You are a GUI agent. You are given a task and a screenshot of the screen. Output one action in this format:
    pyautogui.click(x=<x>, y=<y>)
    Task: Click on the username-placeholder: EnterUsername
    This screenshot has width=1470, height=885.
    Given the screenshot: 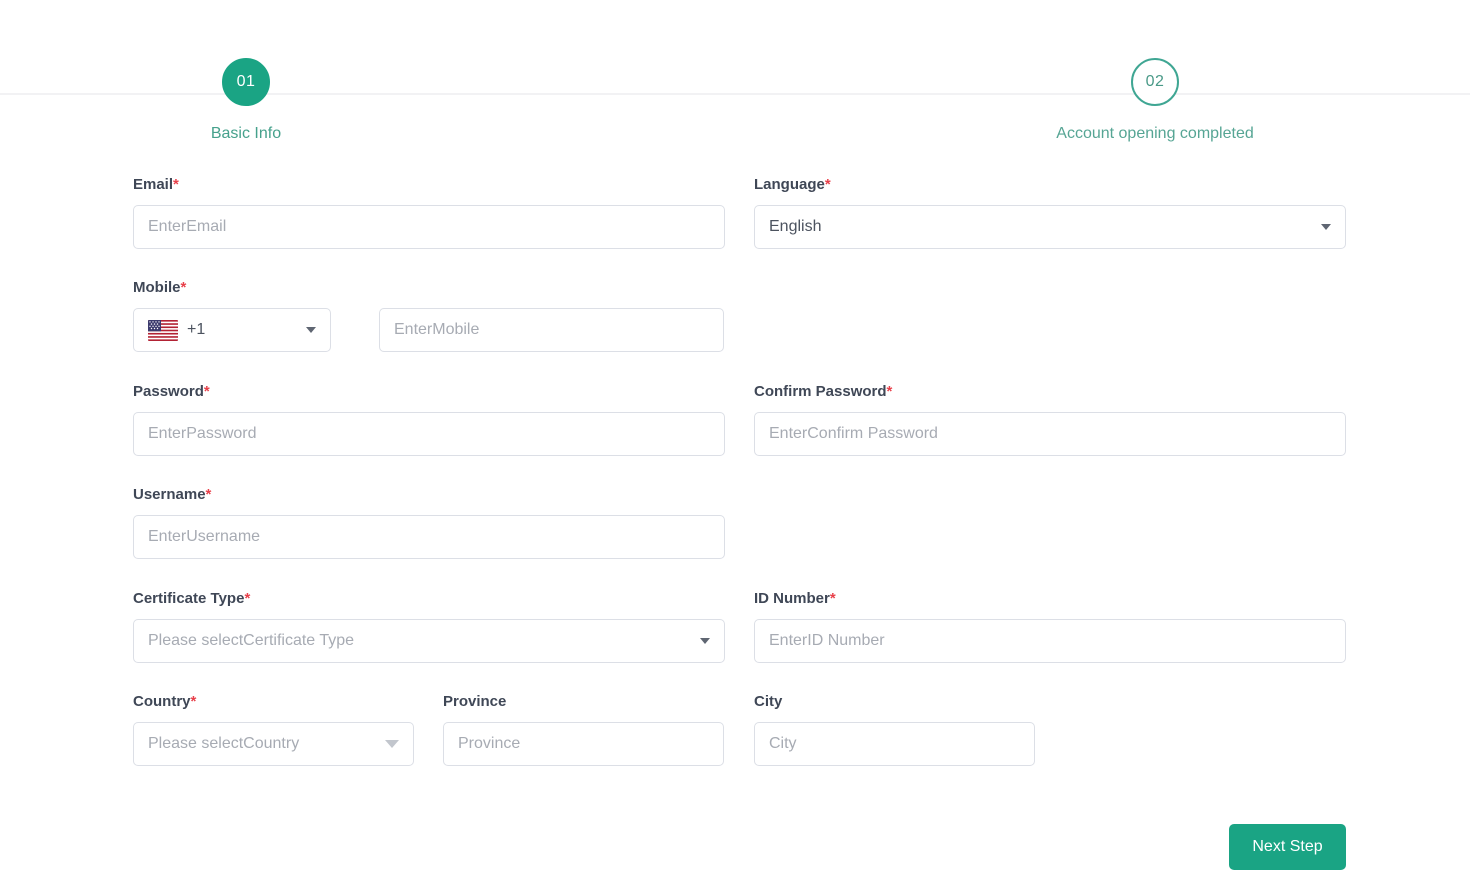 What is the action you would take?
    pyautogui.click(x=204, y=536)
    